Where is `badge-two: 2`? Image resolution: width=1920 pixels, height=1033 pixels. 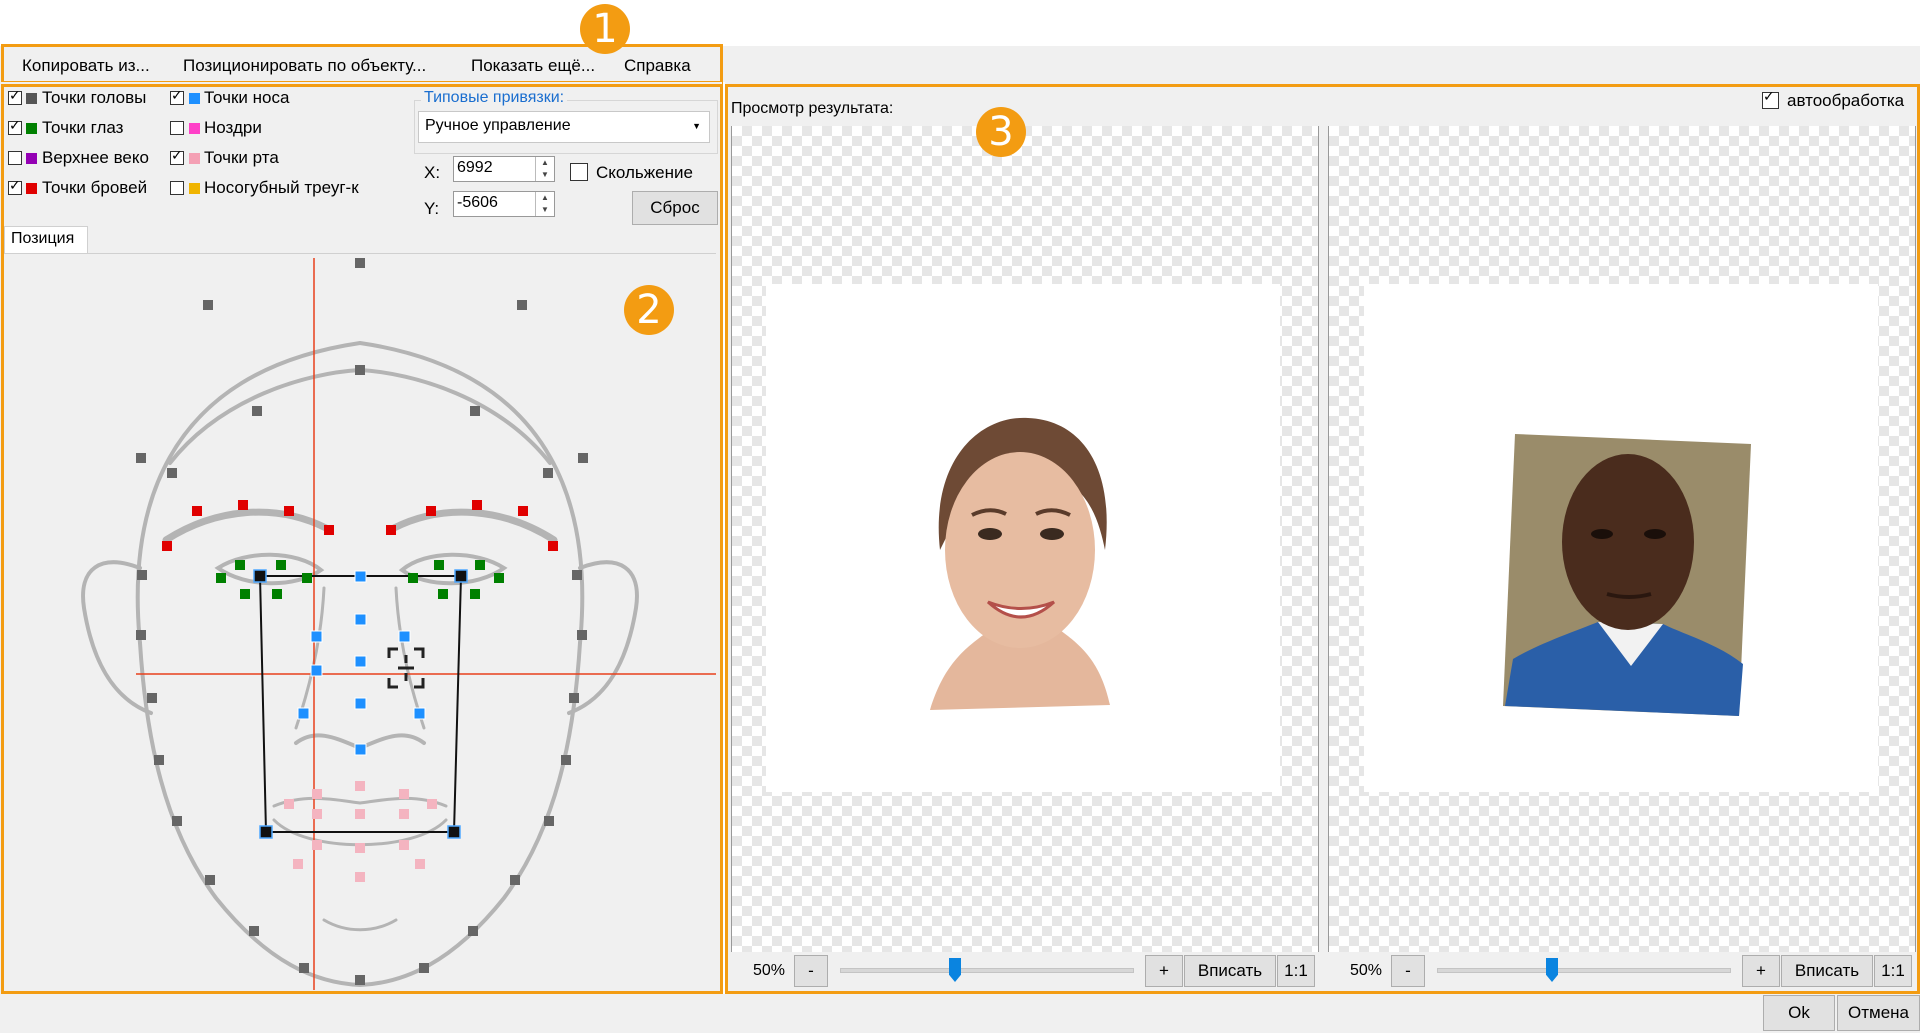
badge-two: 2 is located at coordinates (649, 310).